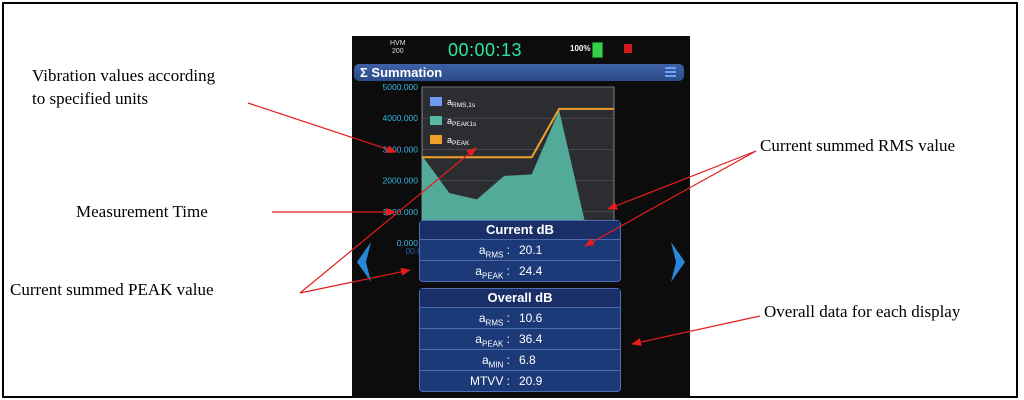 The image size is (1024, 400). Describe the element at coordinates (401, 181) in the screenshot. I see `y-tick-label: 2000.000` at that location.